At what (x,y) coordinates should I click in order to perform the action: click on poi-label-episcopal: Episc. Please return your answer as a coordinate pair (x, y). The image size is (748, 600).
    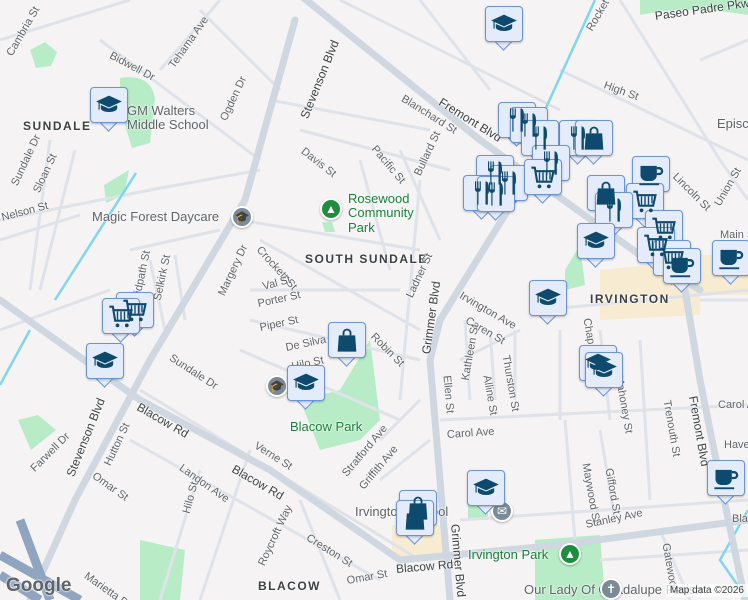
    Looking at the image, I should click on (732, 123).